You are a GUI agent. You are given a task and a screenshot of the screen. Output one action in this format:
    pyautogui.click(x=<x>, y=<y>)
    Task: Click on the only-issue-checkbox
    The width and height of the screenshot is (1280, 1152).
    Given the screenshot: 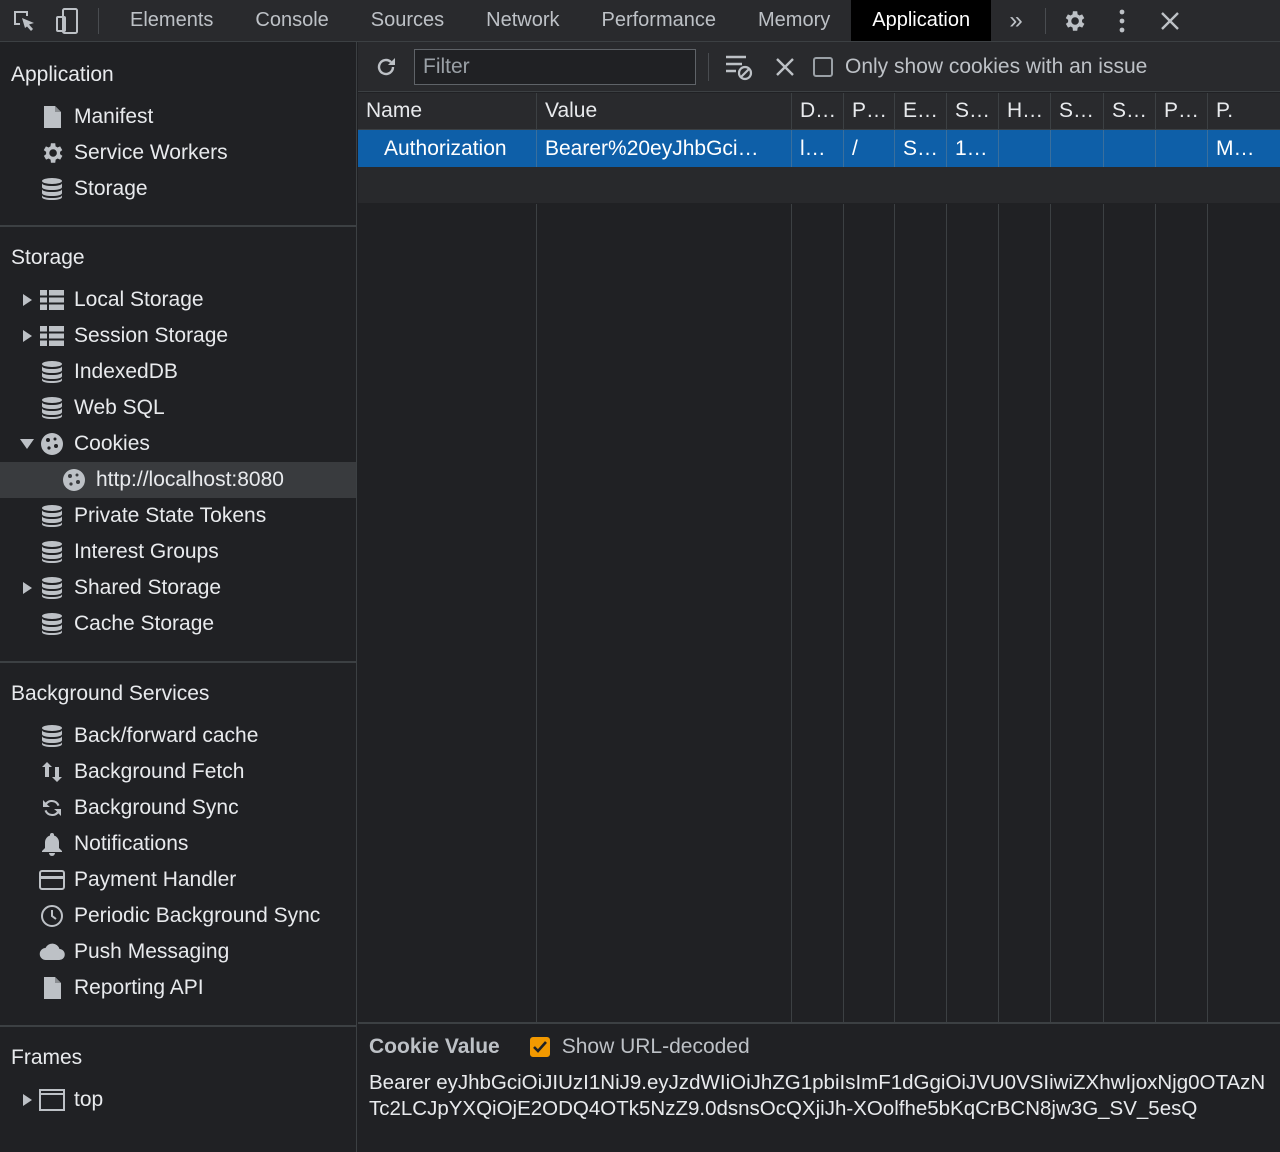 What is the action you would take?
    pyautogui.click(x=823, y=66)
    